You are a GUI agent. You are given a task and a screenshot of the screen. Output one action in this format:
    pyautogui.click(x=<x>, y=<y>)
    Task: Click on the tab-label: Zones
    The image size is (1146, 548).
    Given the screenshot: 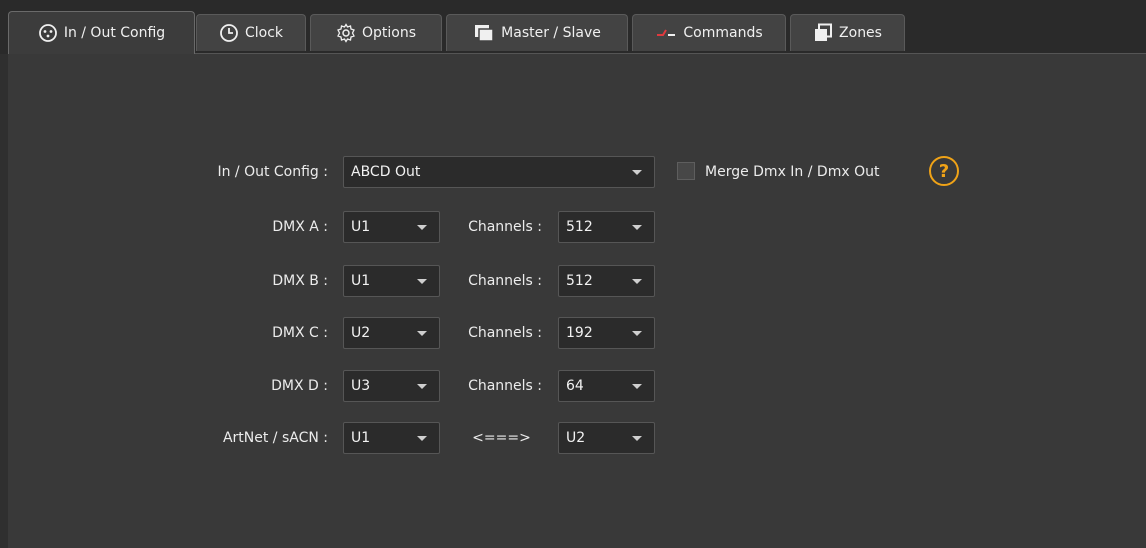 What is the action you would take?
    pyautogui.click(x=860, y=33)
    